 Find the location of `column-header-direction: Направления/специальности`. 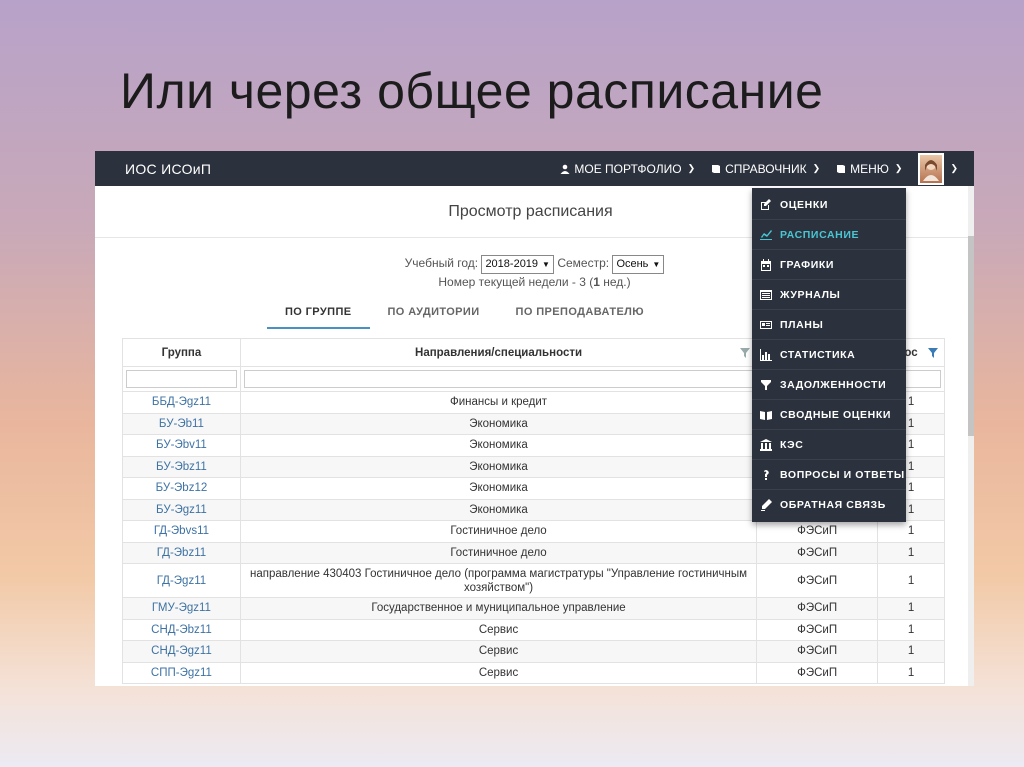

column-header-direction: Направления/специальности is located at coordinates (498, 352).